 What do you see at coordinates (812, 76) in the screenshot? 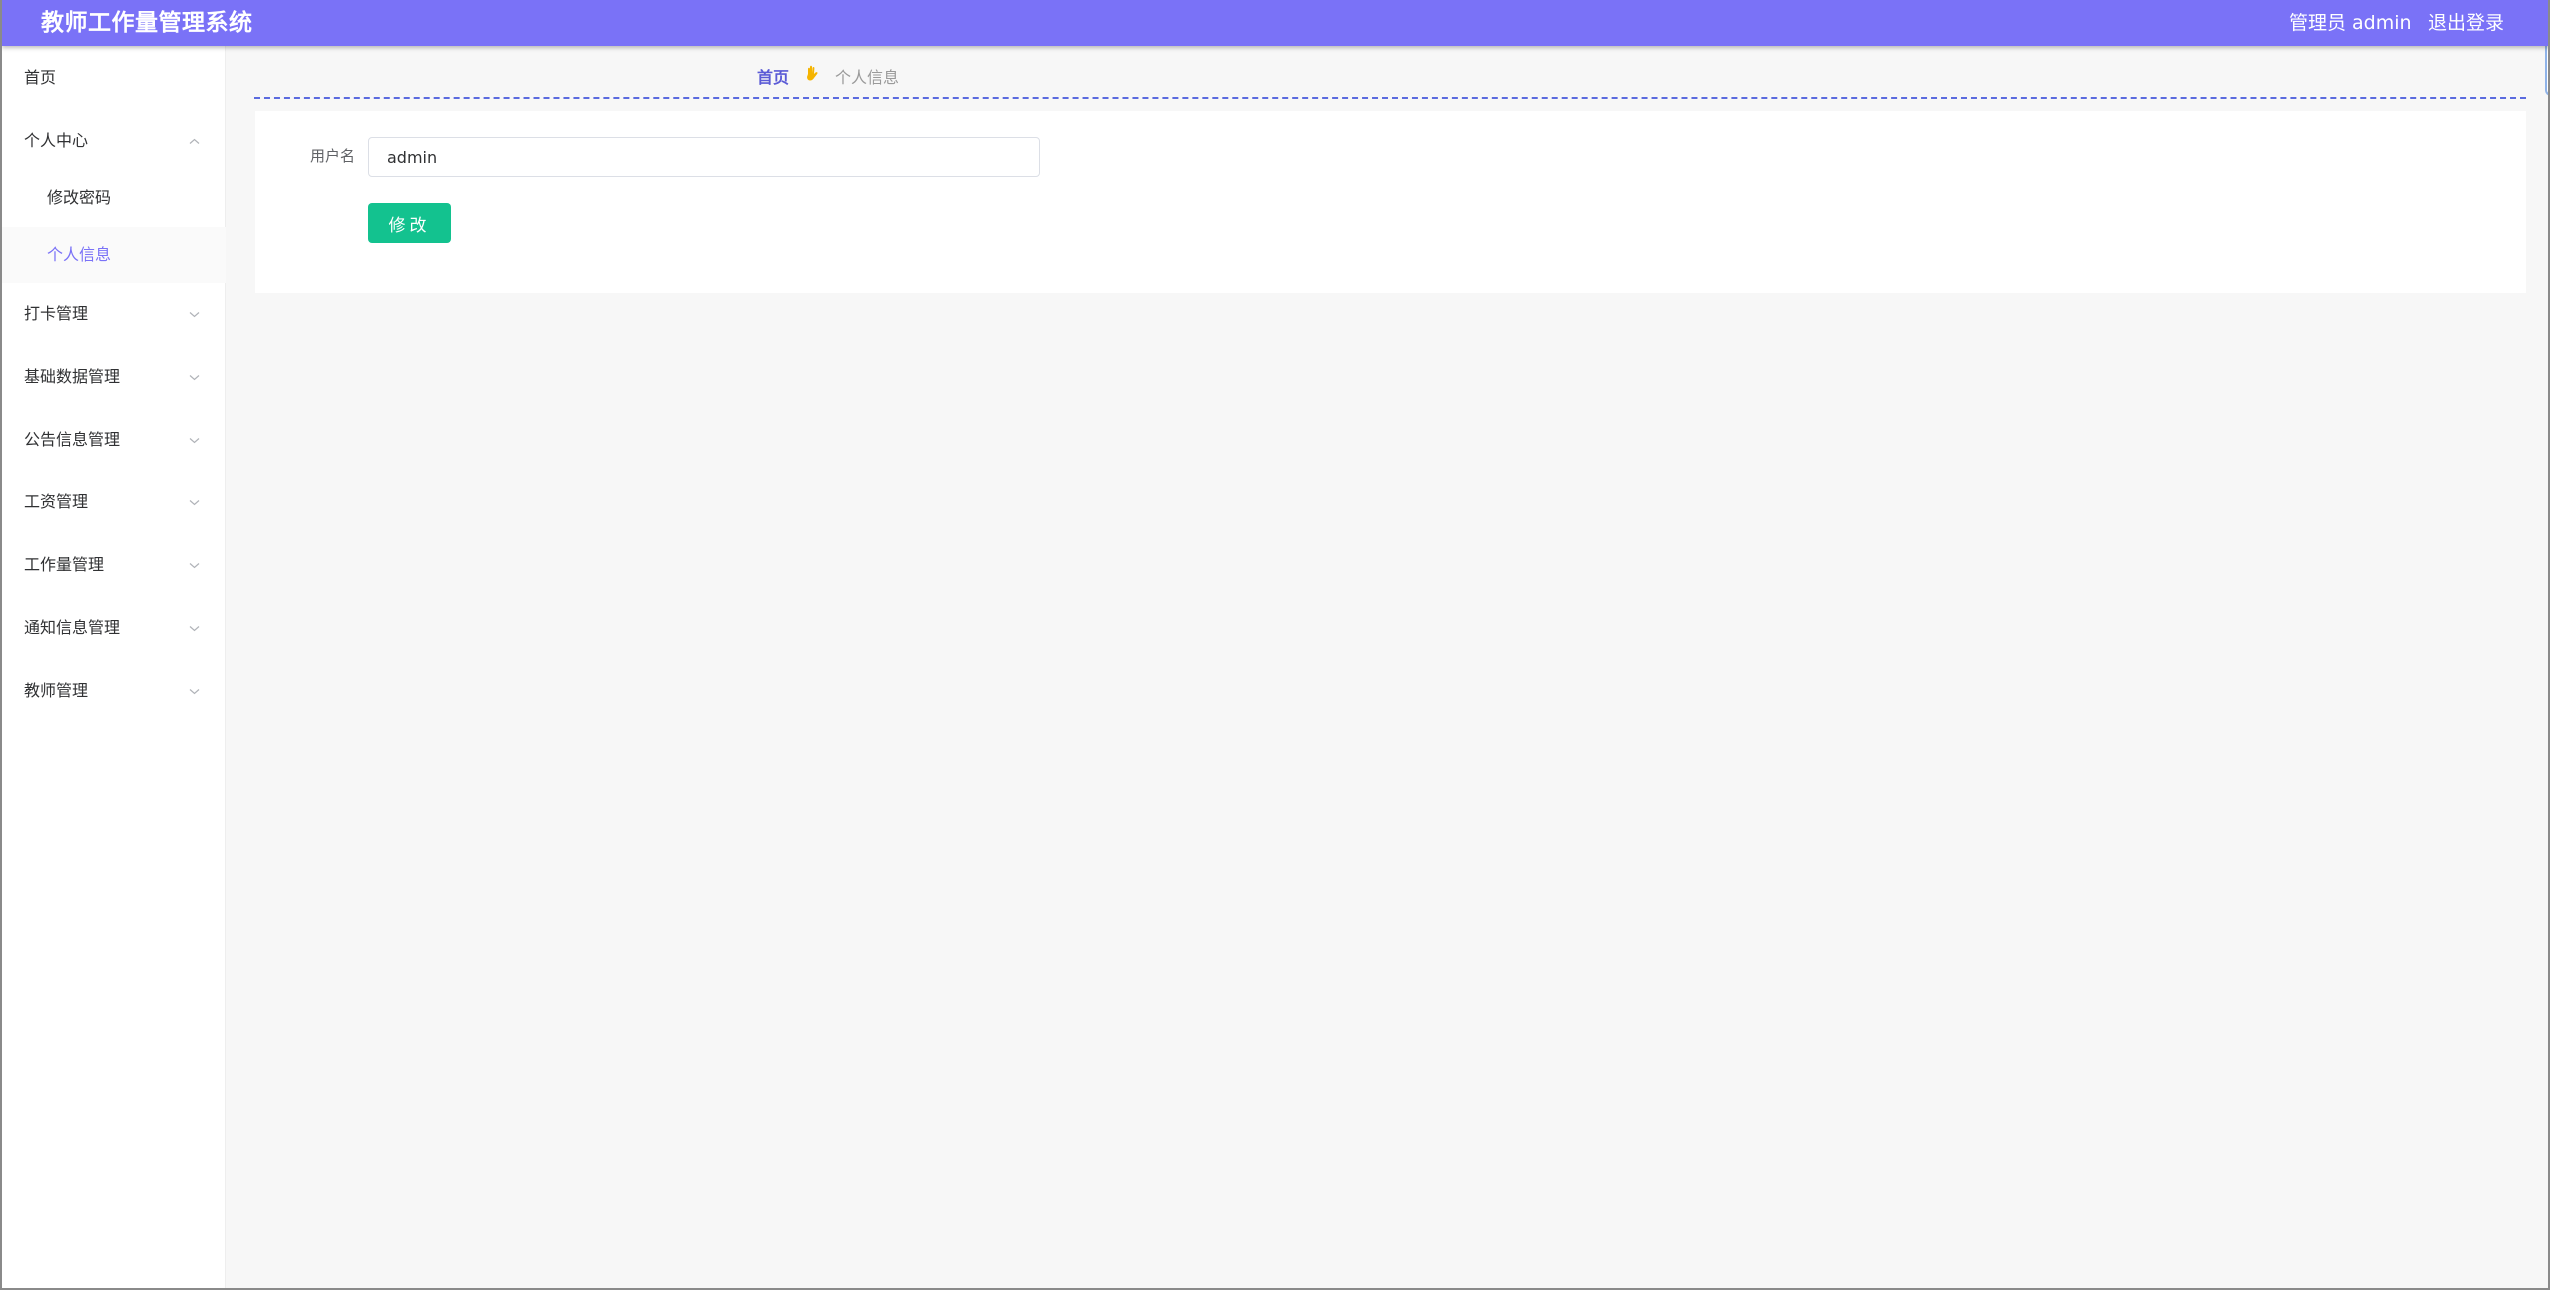
I see `hand-icon` at bounding box center [812, 76].